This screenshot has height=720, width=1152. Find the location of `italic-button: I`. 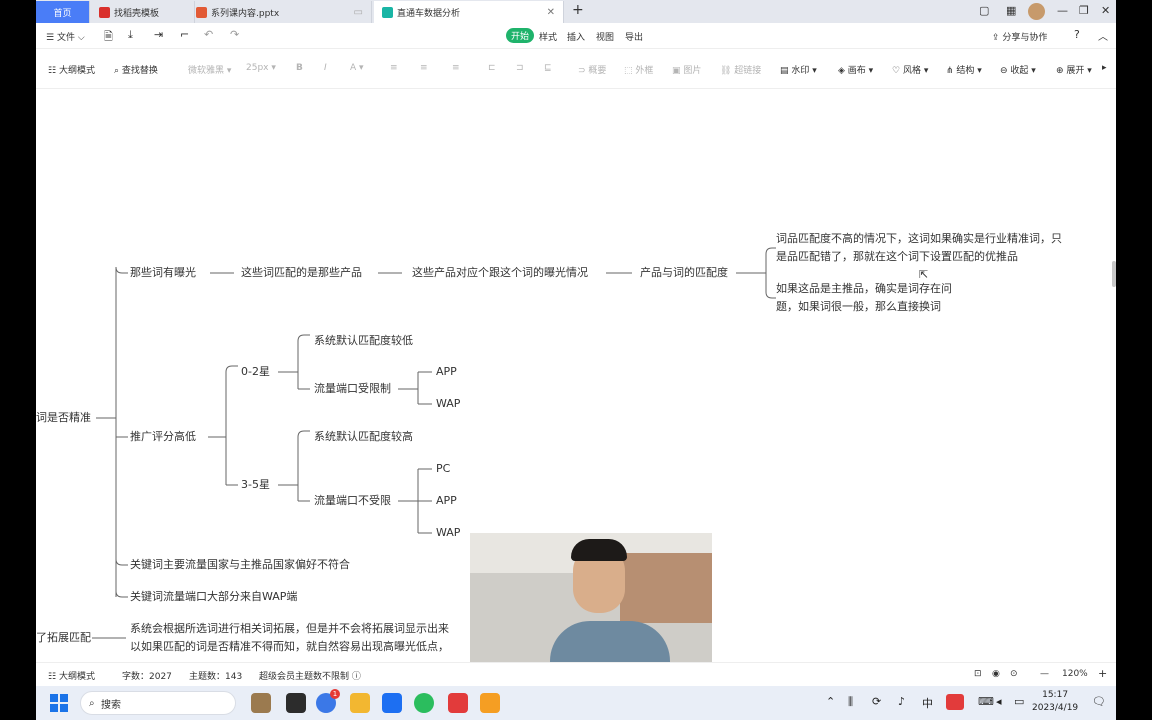

italic-button: I is located at coordinates (325, 68).